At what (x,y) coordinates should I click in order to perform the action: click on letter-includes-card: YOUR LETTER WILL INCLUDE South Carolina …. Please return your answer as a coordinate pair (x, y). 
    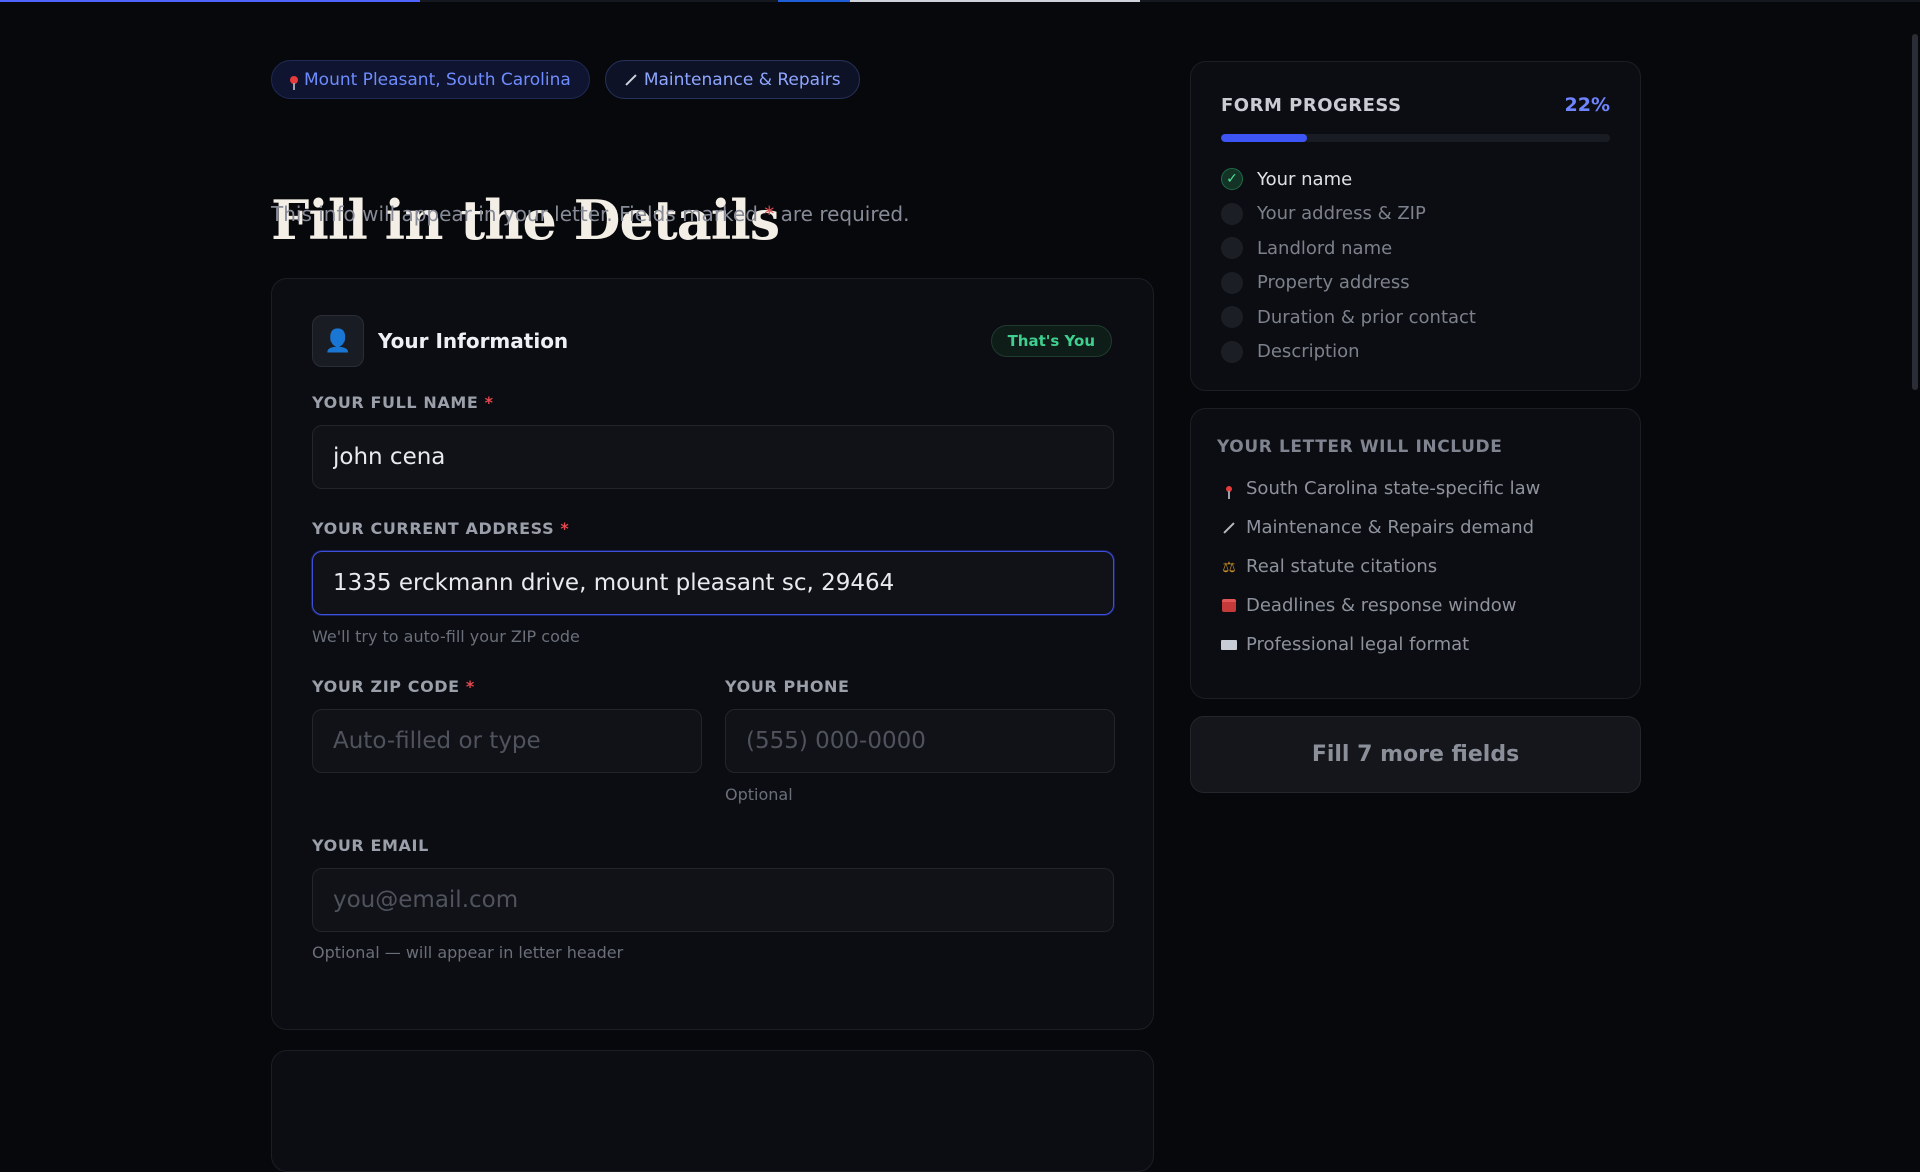
    Looking at the image, I should click on (1415, 553).